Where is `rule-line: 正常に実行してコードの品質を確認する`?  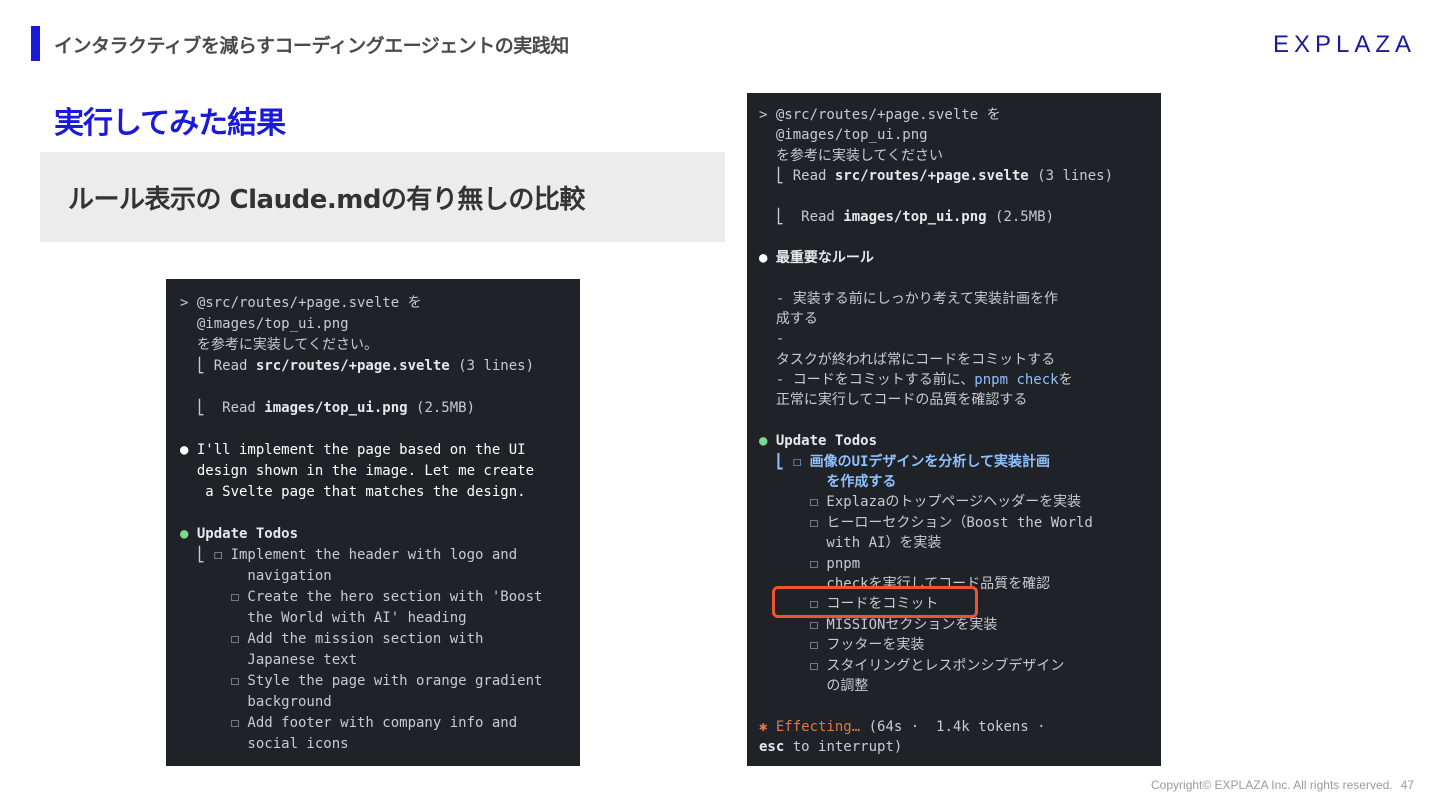
rule-line: 正常に実行してコードの品質を確認する is located at coordinates (893, 400).